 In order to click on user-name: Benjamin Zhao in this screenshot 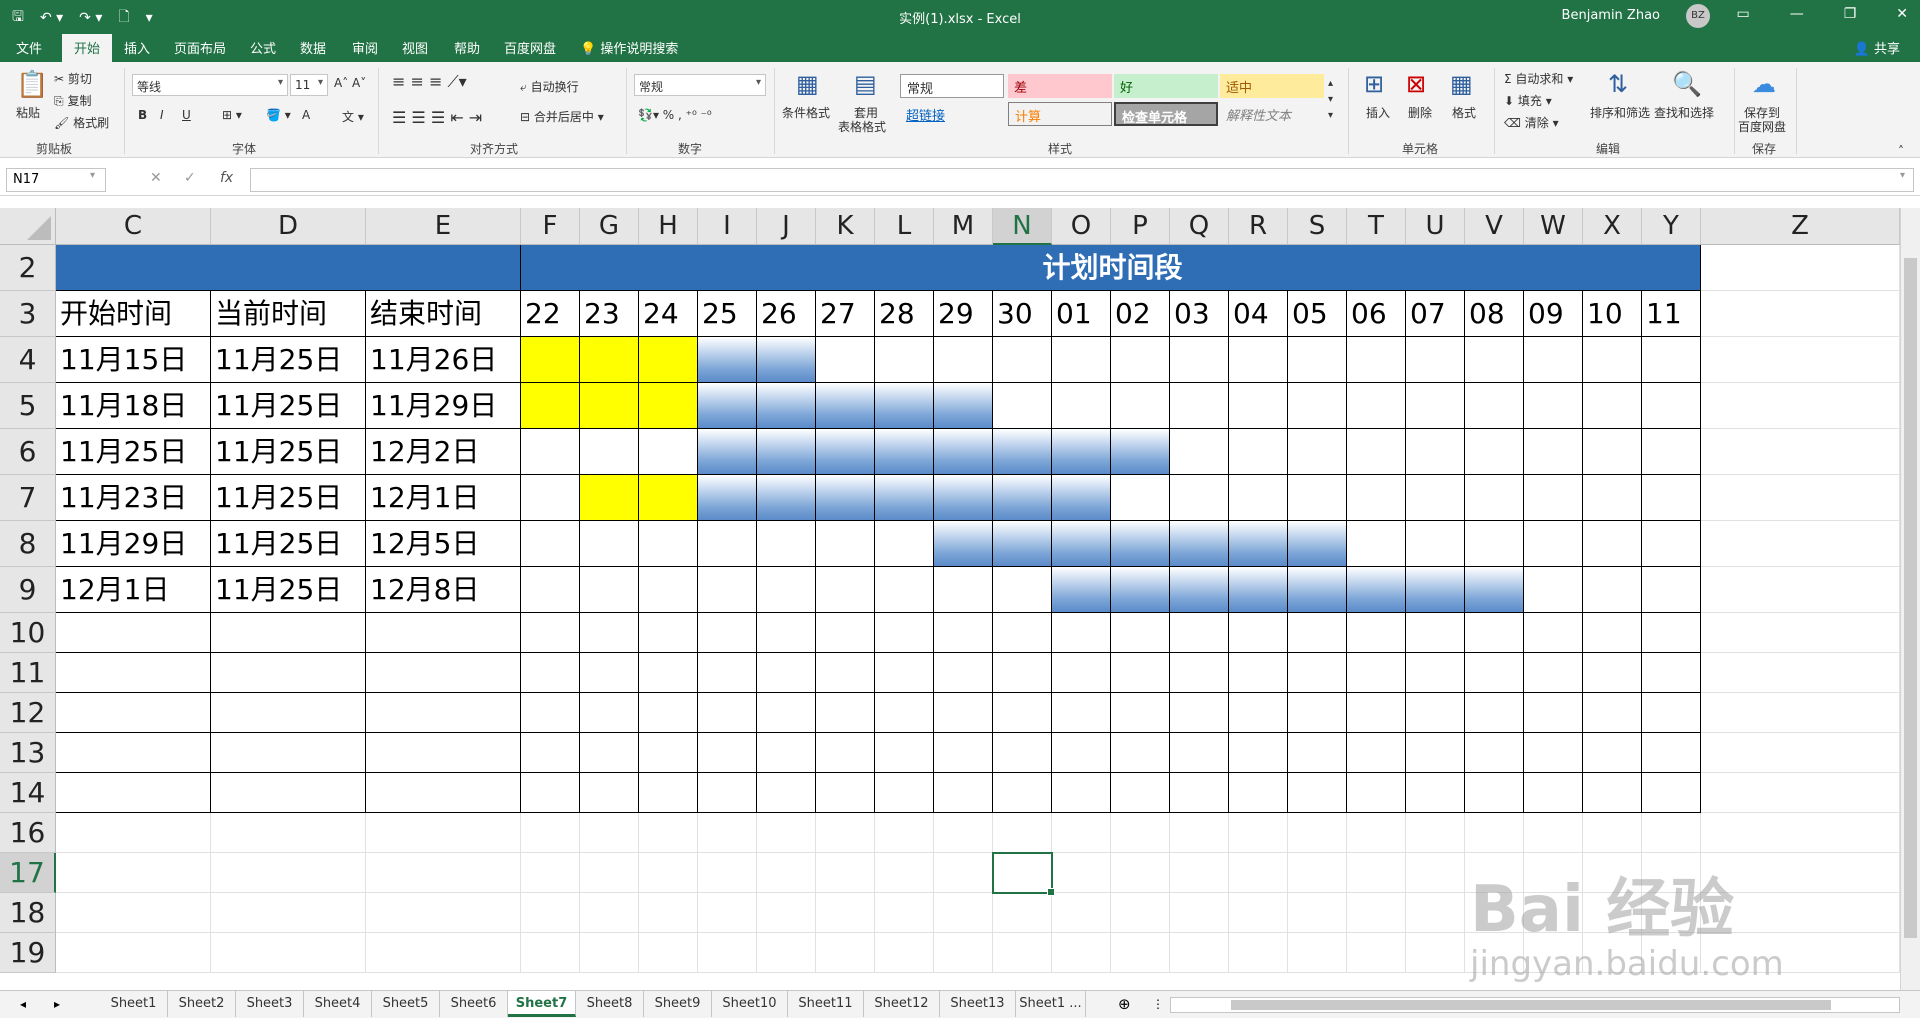, I will do `click(1611, 15)`.